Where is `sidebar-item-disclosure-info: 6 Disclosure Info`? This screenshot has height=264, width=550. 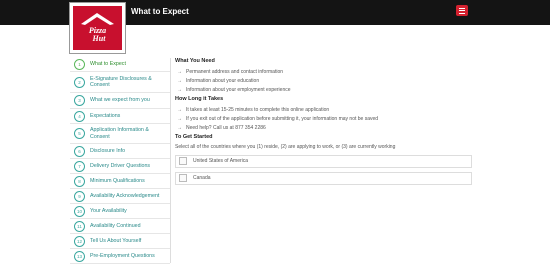 sidebar-item-disclosure-info: 6 Disclosure Info is located at coordinates (120, 151).